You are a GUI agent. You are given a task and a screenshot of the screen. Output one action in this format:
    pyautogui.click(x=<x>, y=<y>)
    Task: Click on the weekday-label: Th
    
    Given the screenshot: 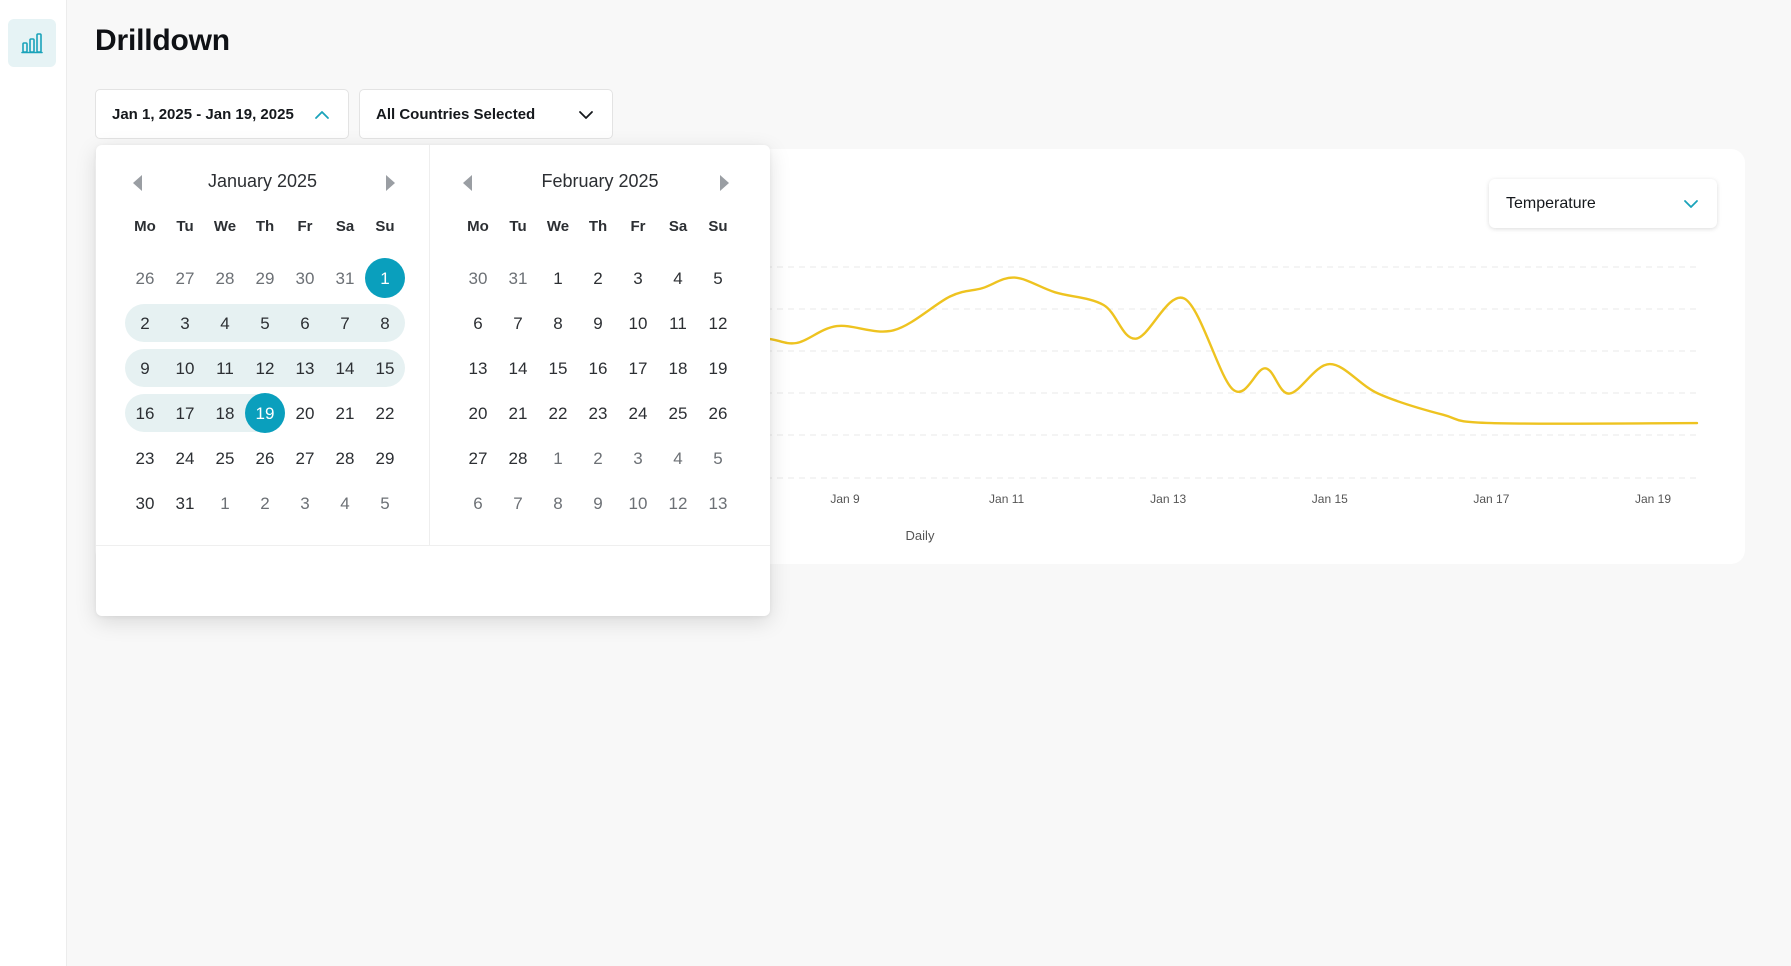 What is the action you would take?
    pyautogui.click(x=265, y=226)
    